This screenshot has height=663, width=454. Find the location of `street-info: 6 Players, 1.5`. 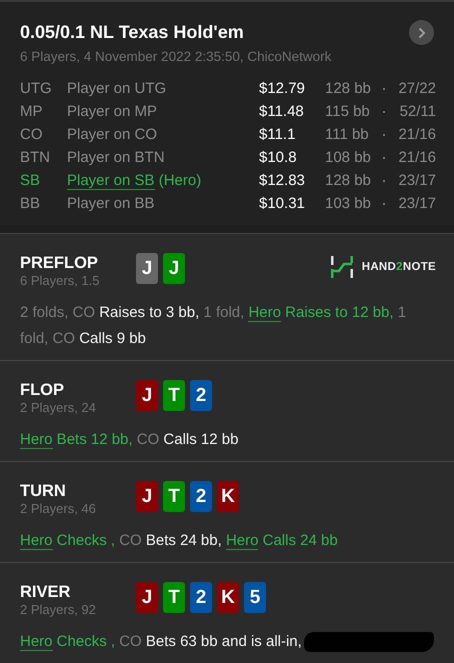

street-info: 6 Players, 1.5 is located at coordinates (60, 281).